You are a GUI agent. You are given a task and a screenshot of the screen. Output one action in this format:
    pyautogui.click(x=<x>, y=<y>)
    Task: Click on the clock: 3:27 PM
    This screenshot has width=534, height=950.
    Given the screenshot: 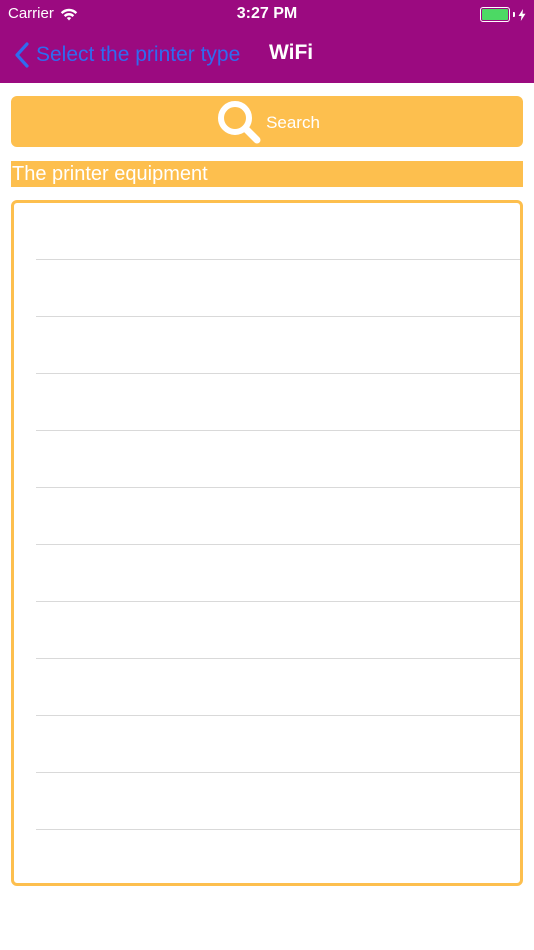 What is the action you would take?
    pyautogui.click(x=267, y=13)
    